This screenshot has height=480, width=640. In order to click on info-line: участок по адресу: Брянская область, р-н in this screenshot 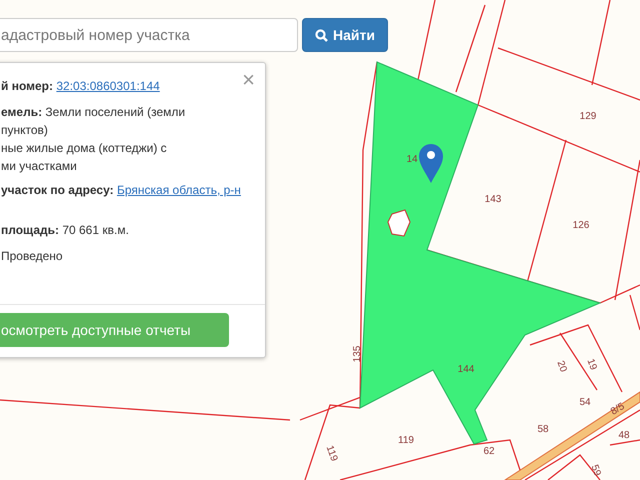, I will do `click(121, 190)`.